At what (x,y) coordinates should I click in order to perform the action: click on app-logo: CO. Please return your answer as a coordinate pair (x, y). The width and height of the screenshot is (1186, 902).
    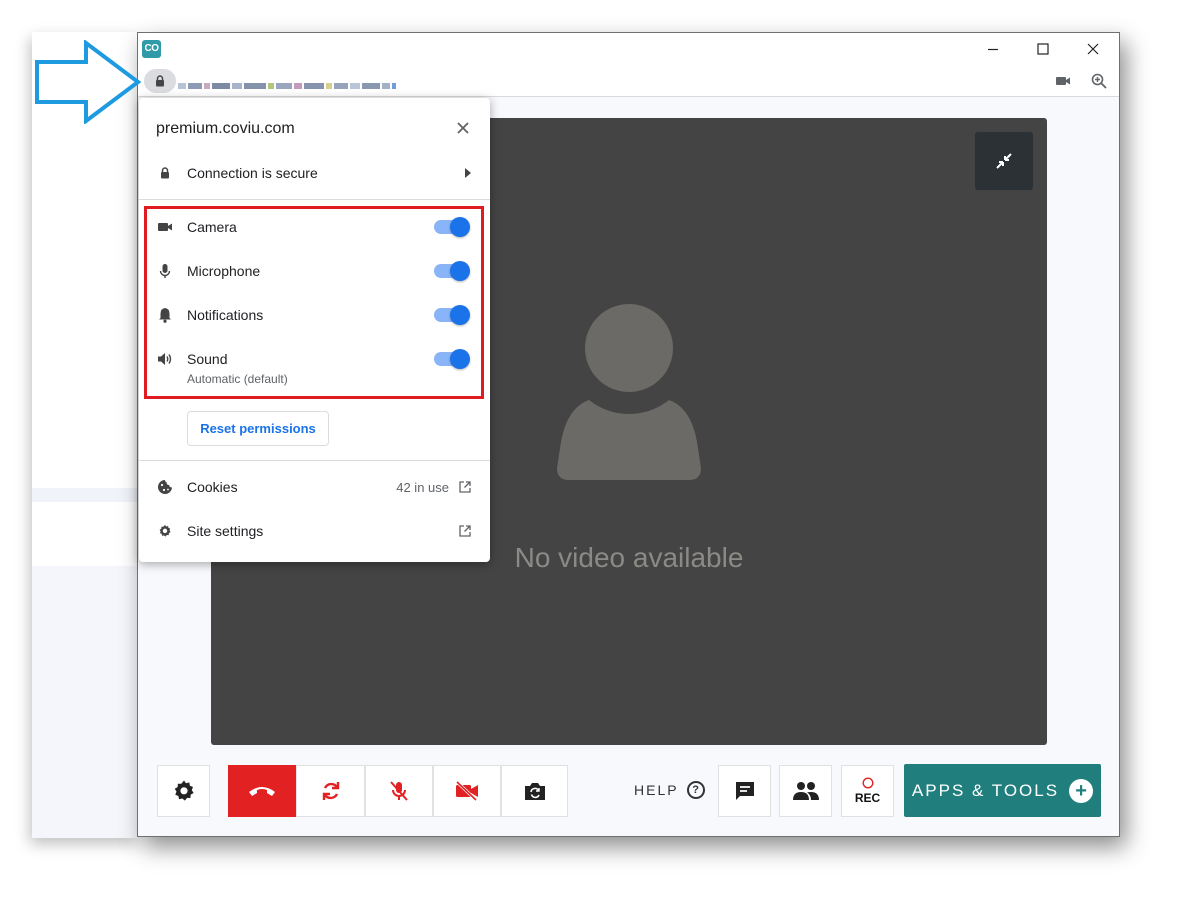
    Looking at the image, I should click on (151, 49).